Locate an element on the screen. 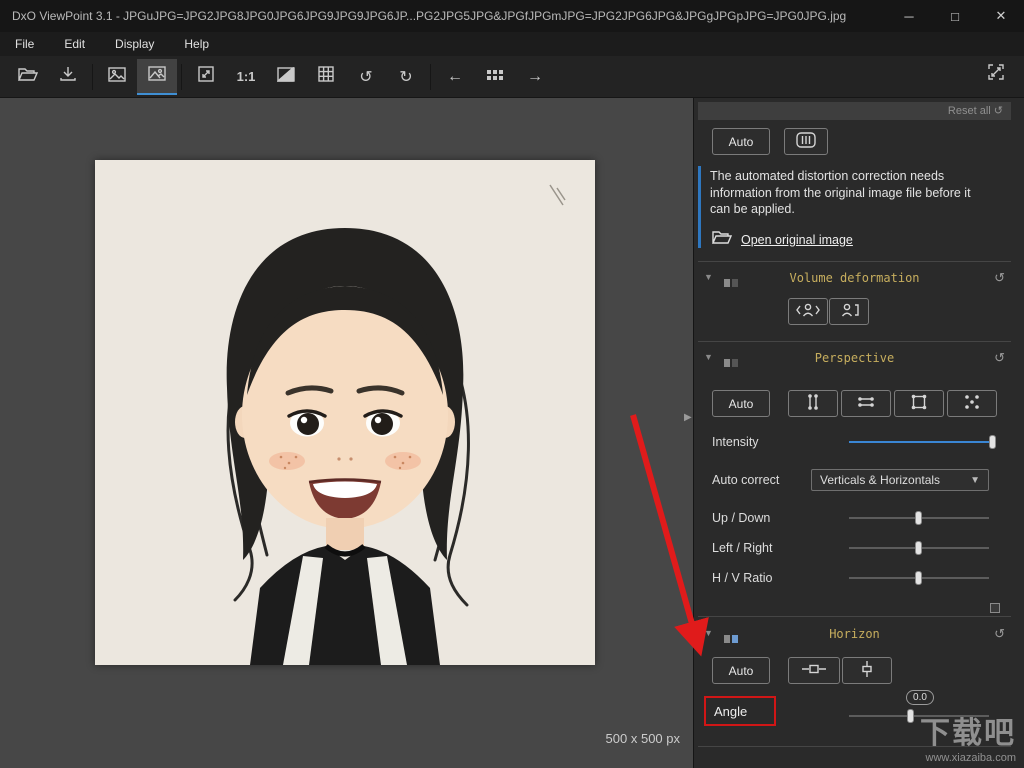 This screenshot has width=1024, height=768. rotate-right-icon: ↻ is located at coordinates (406, 77).